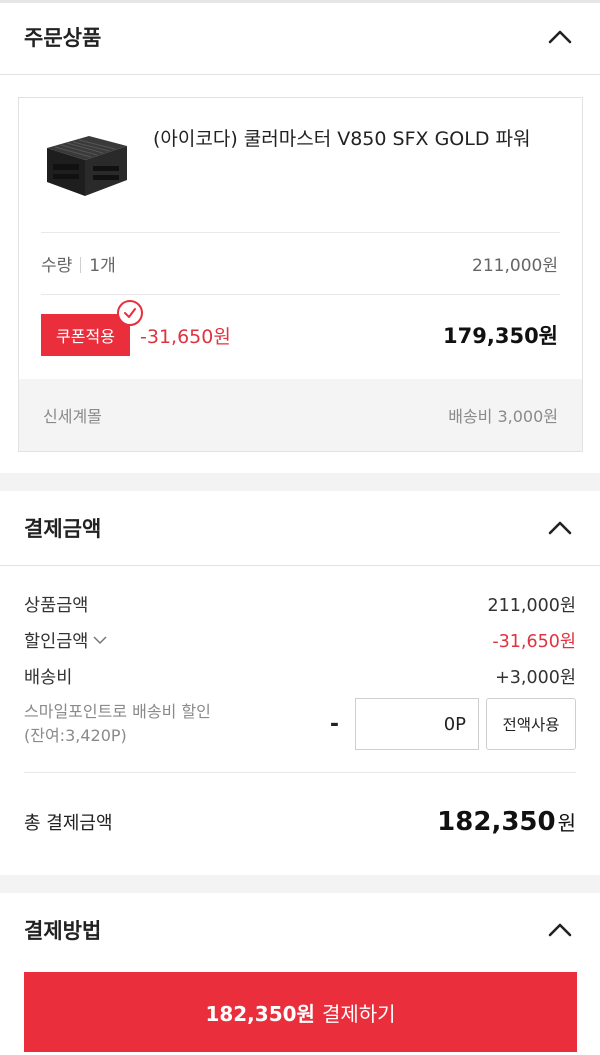 The height and width of the screenshot is (1055, 600). I want to click on coupon-applied-button: 쿠폰적용, so click(92, 328).